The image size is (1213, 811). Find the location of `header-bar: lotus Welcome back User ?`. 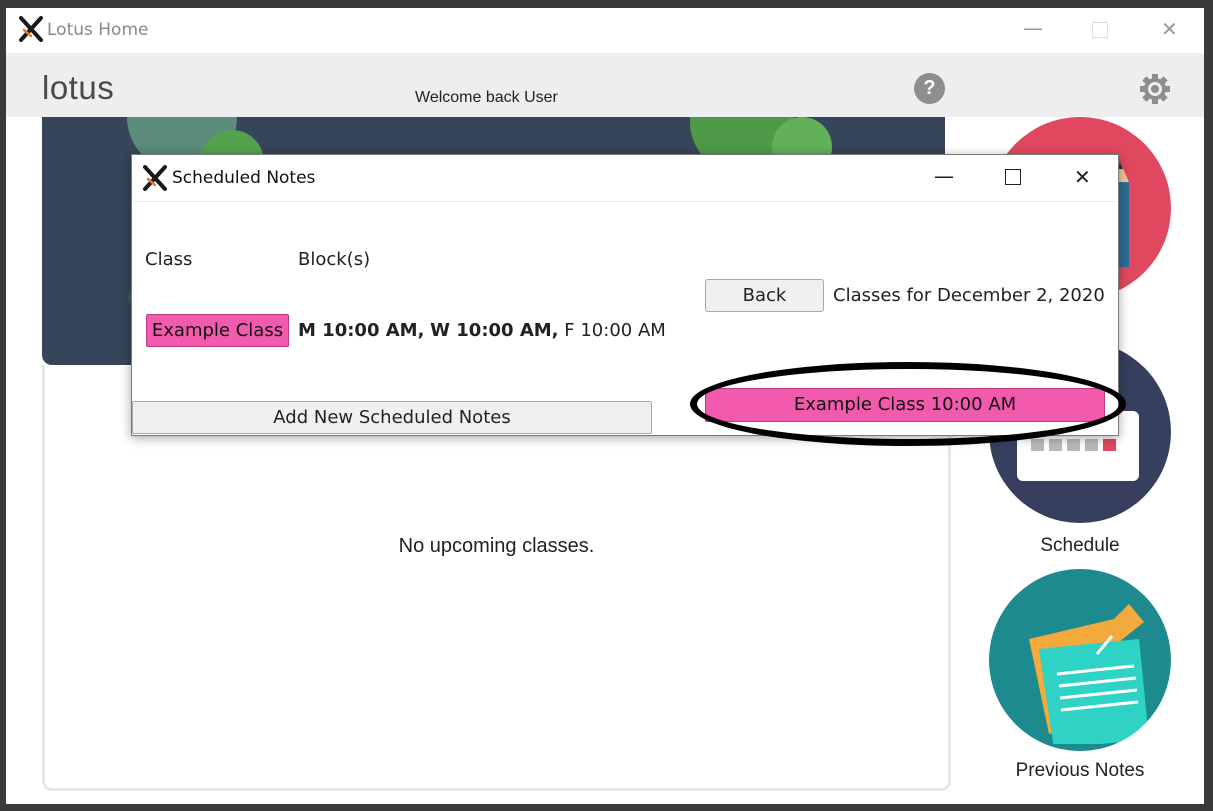

header-bar: lotus Welcome back User ? is located at coordinates (605, 85).